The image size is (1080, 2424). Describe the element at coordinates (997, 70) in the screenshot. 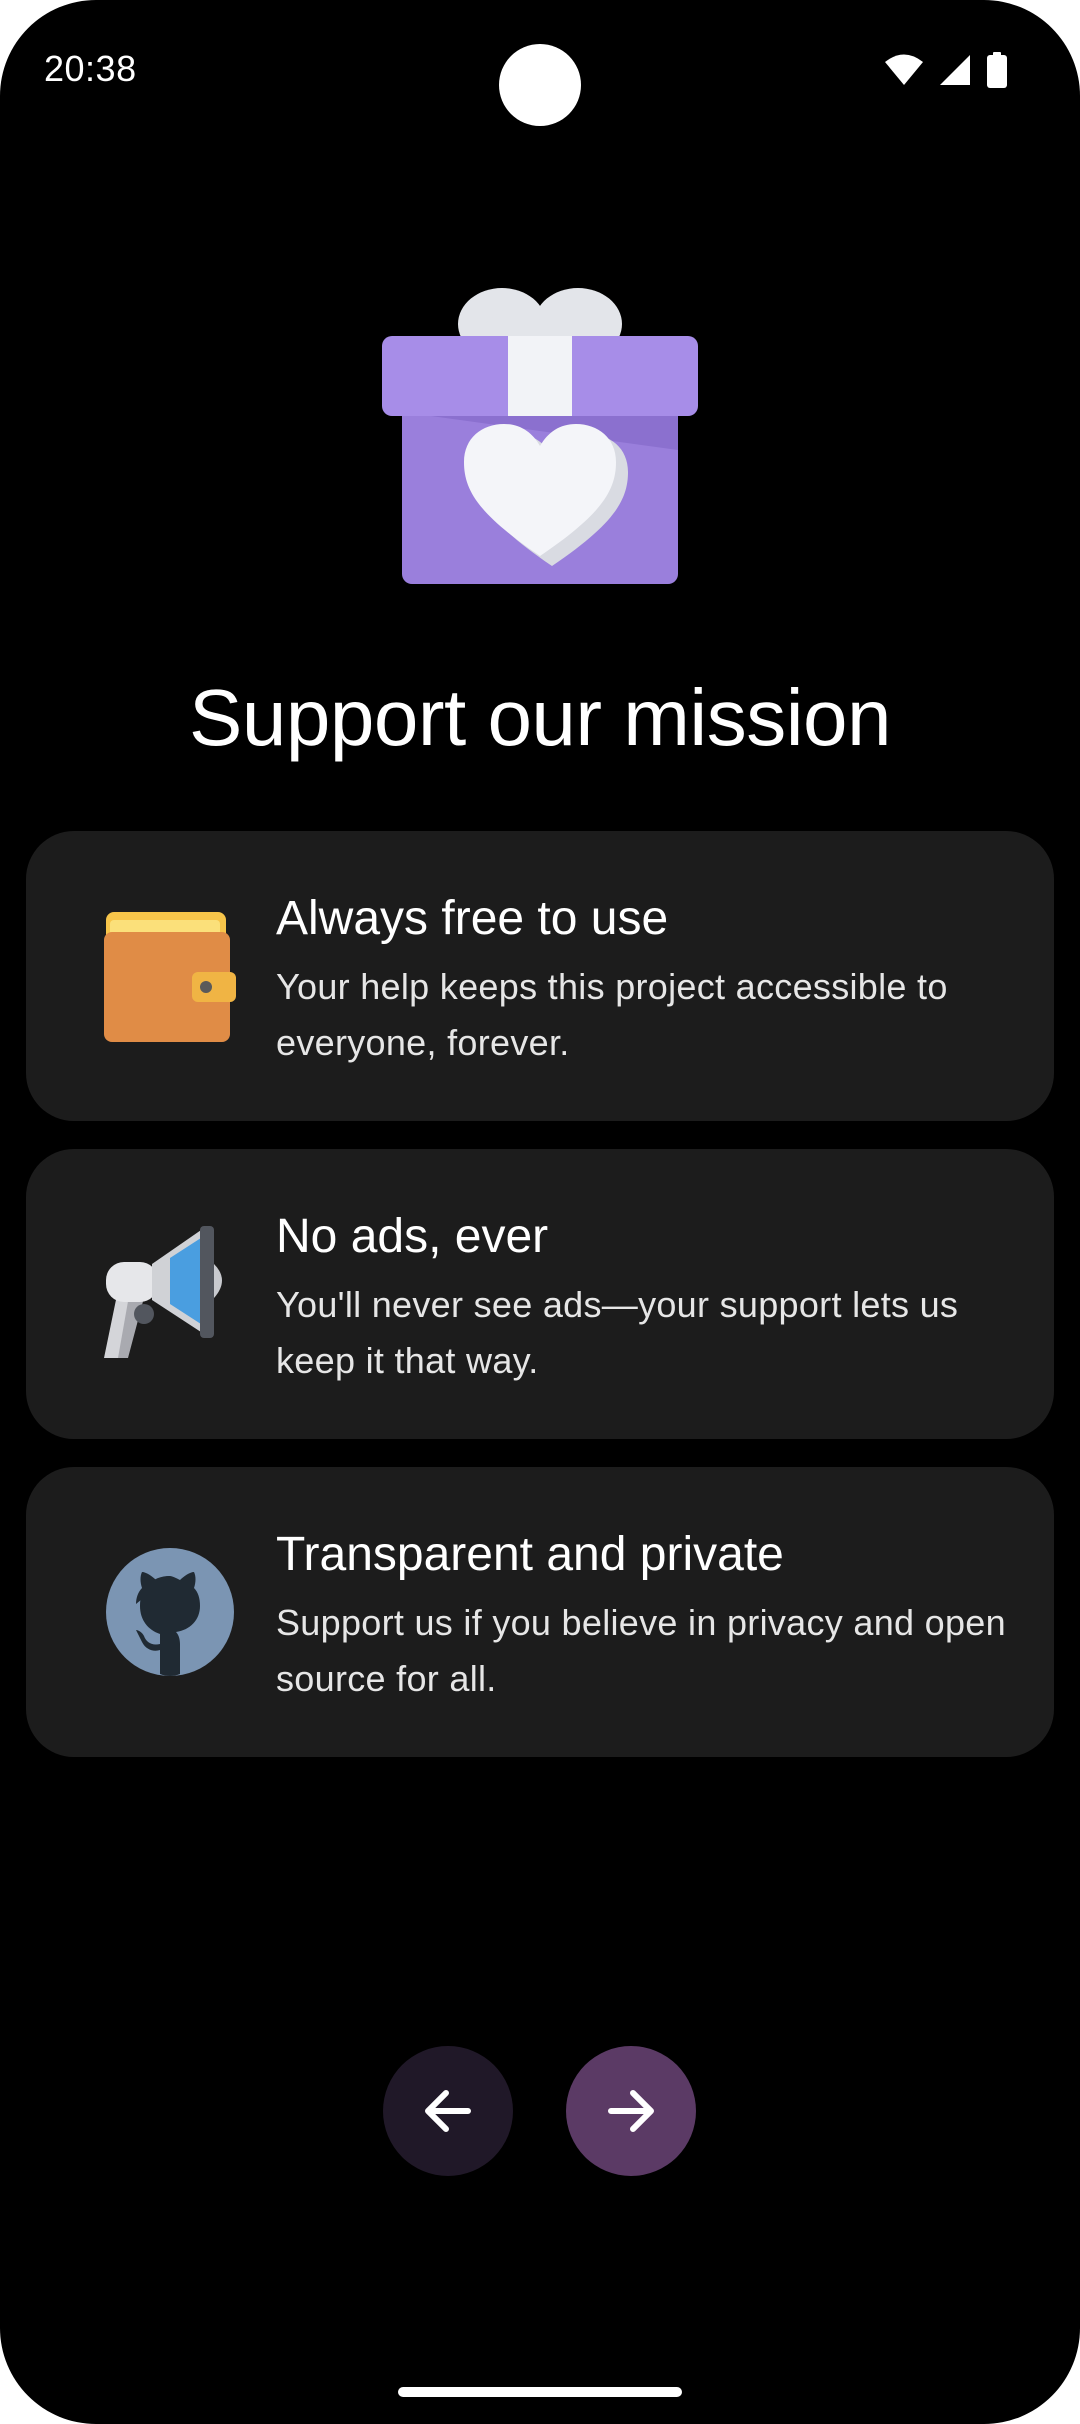

I see `battery-icon` at that location.